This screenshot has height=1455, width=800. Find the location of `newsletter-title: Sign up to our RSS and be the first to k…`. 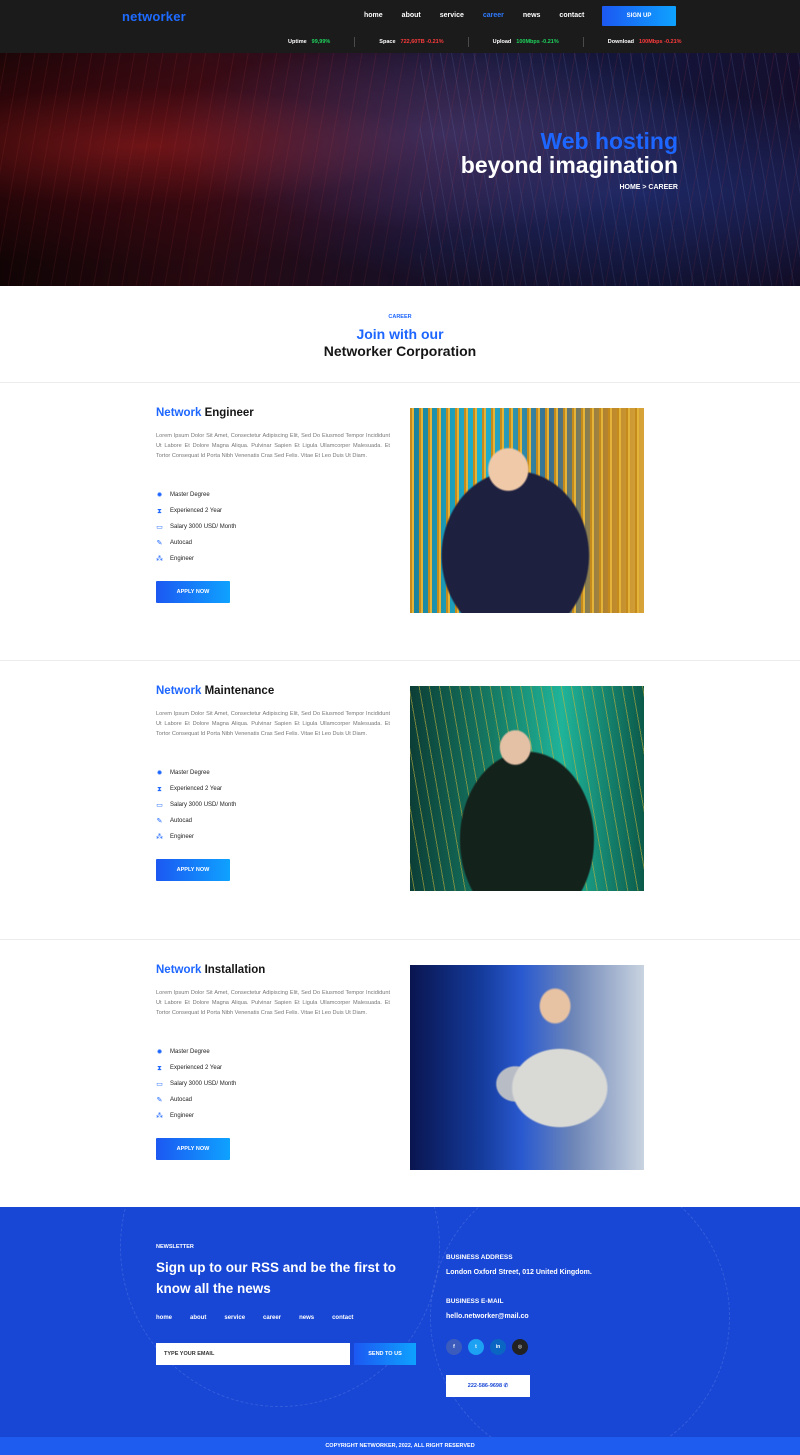

newsletter-title: Sign up to our RSS and be the first to k… is located at coordinates (276, 1278).